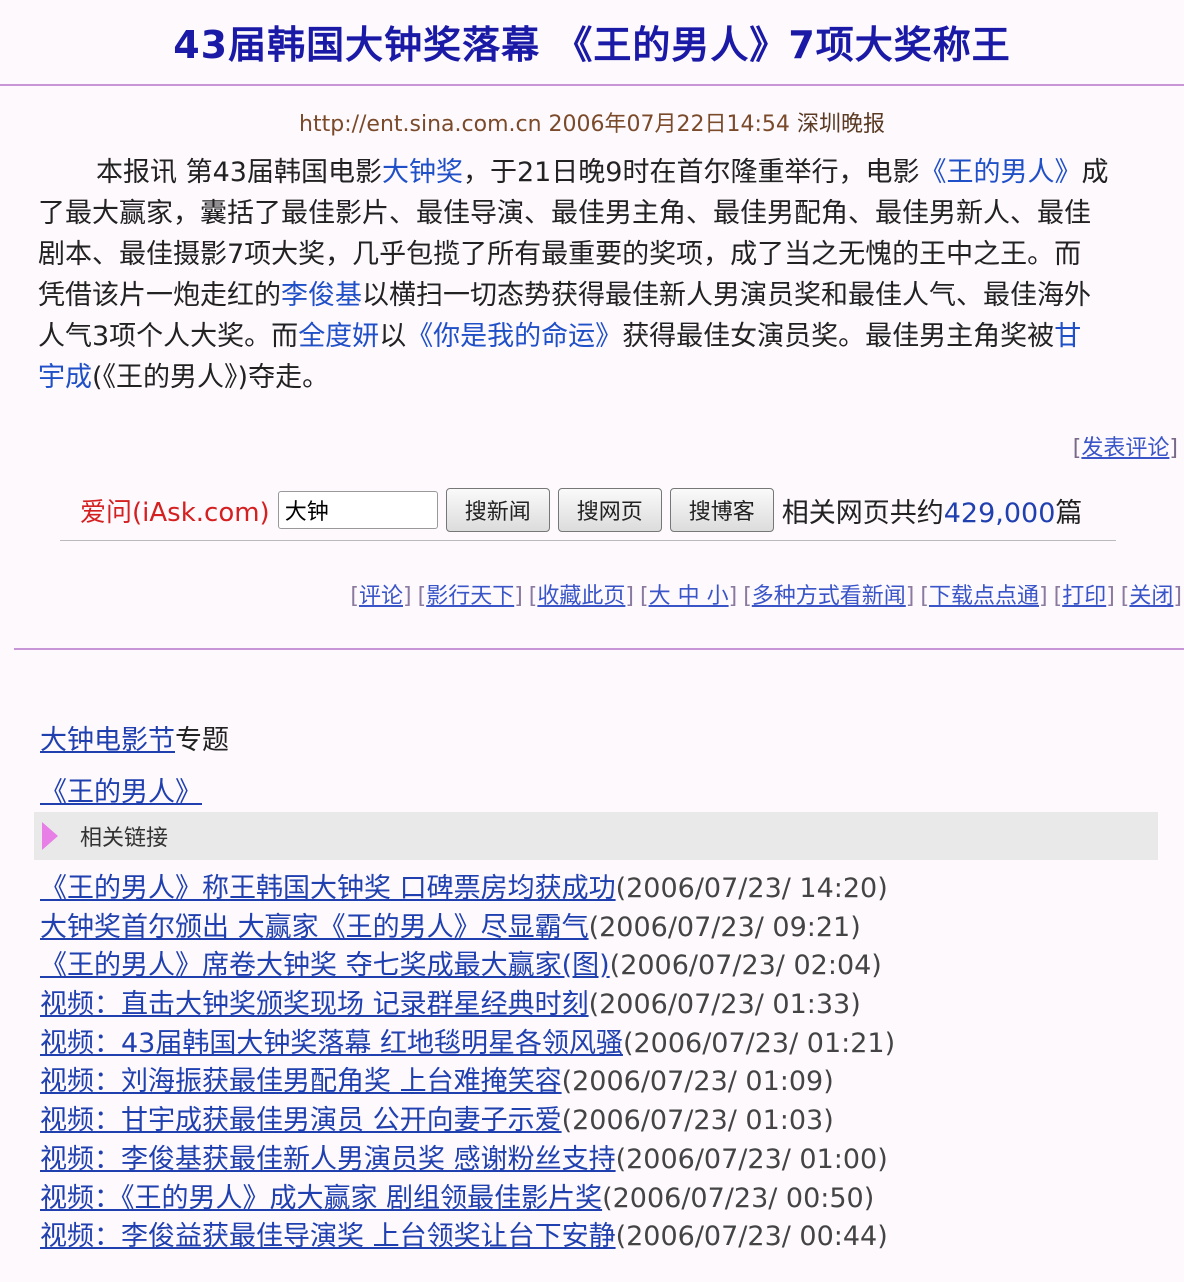 The width and height of the screenshot is (1184, 1282). Describe the element at coordinates (840, 124) in the screenshot. I see `source-name: 深圳晚报` at that location.